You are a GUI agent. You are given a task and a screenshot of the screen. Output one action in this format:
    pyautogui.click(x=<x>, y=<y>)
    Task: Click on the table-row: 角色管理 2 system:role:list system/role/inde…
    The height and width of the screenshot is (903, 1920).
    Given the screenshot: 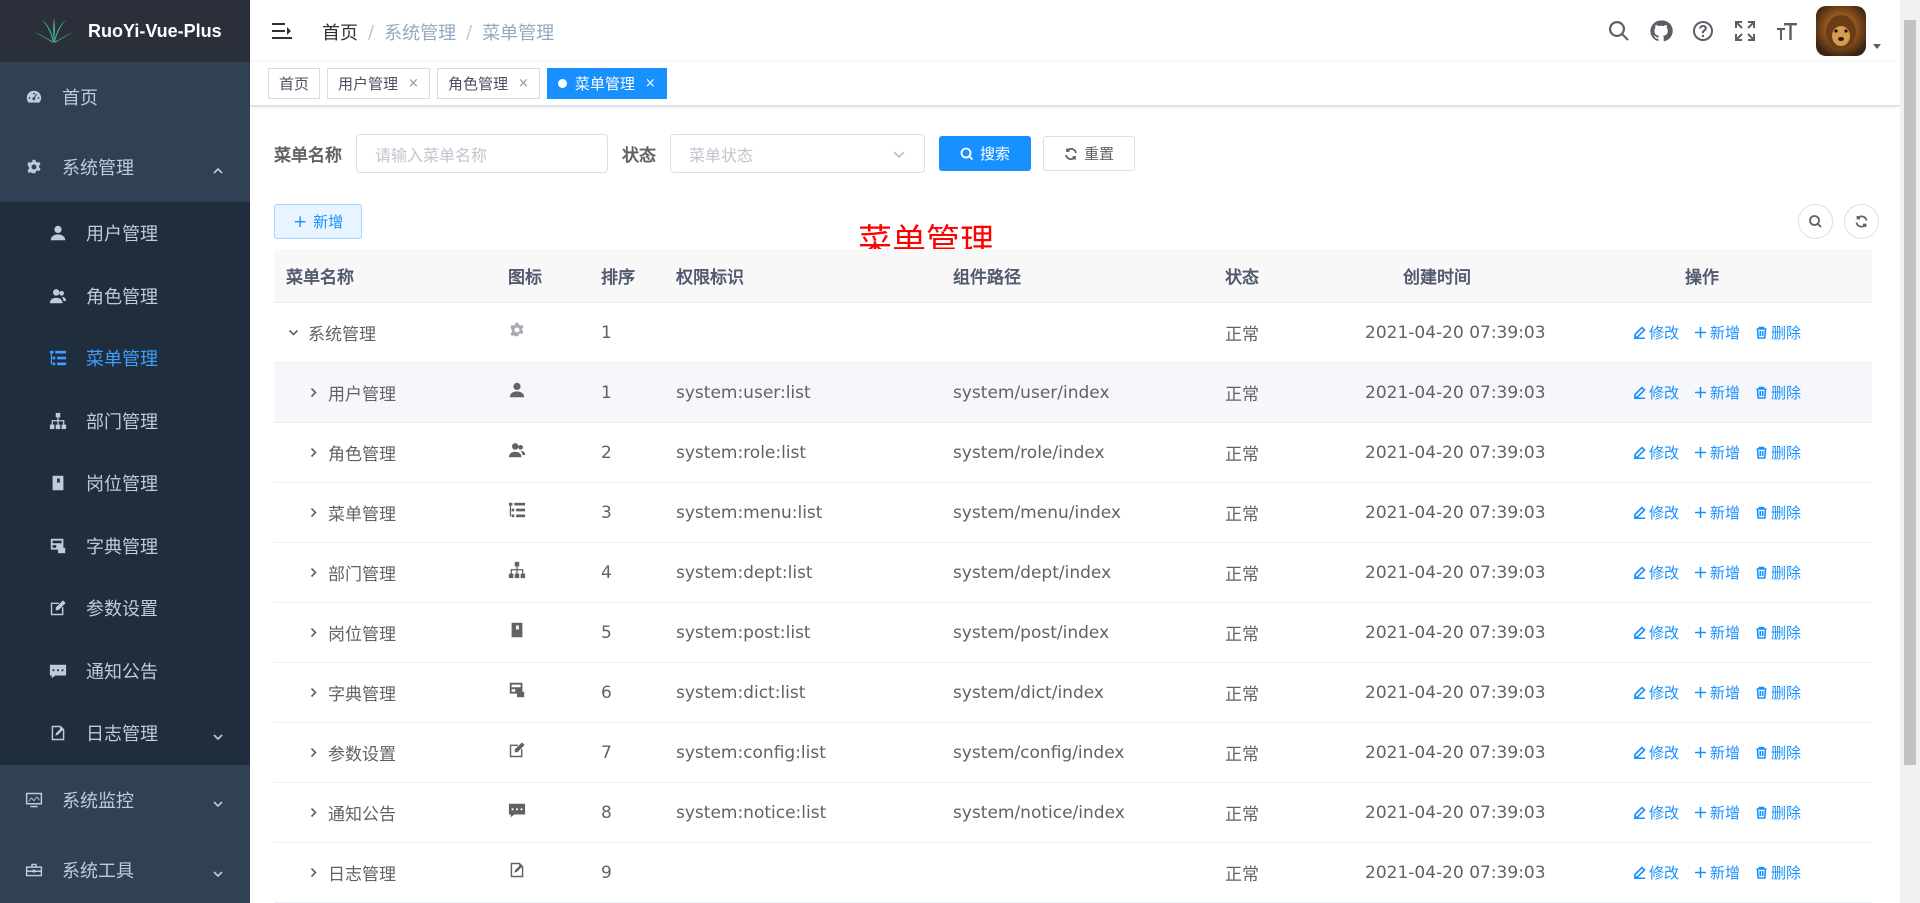 What is the action you would take?
    pyautogui.click(x=1073, y=453)
    